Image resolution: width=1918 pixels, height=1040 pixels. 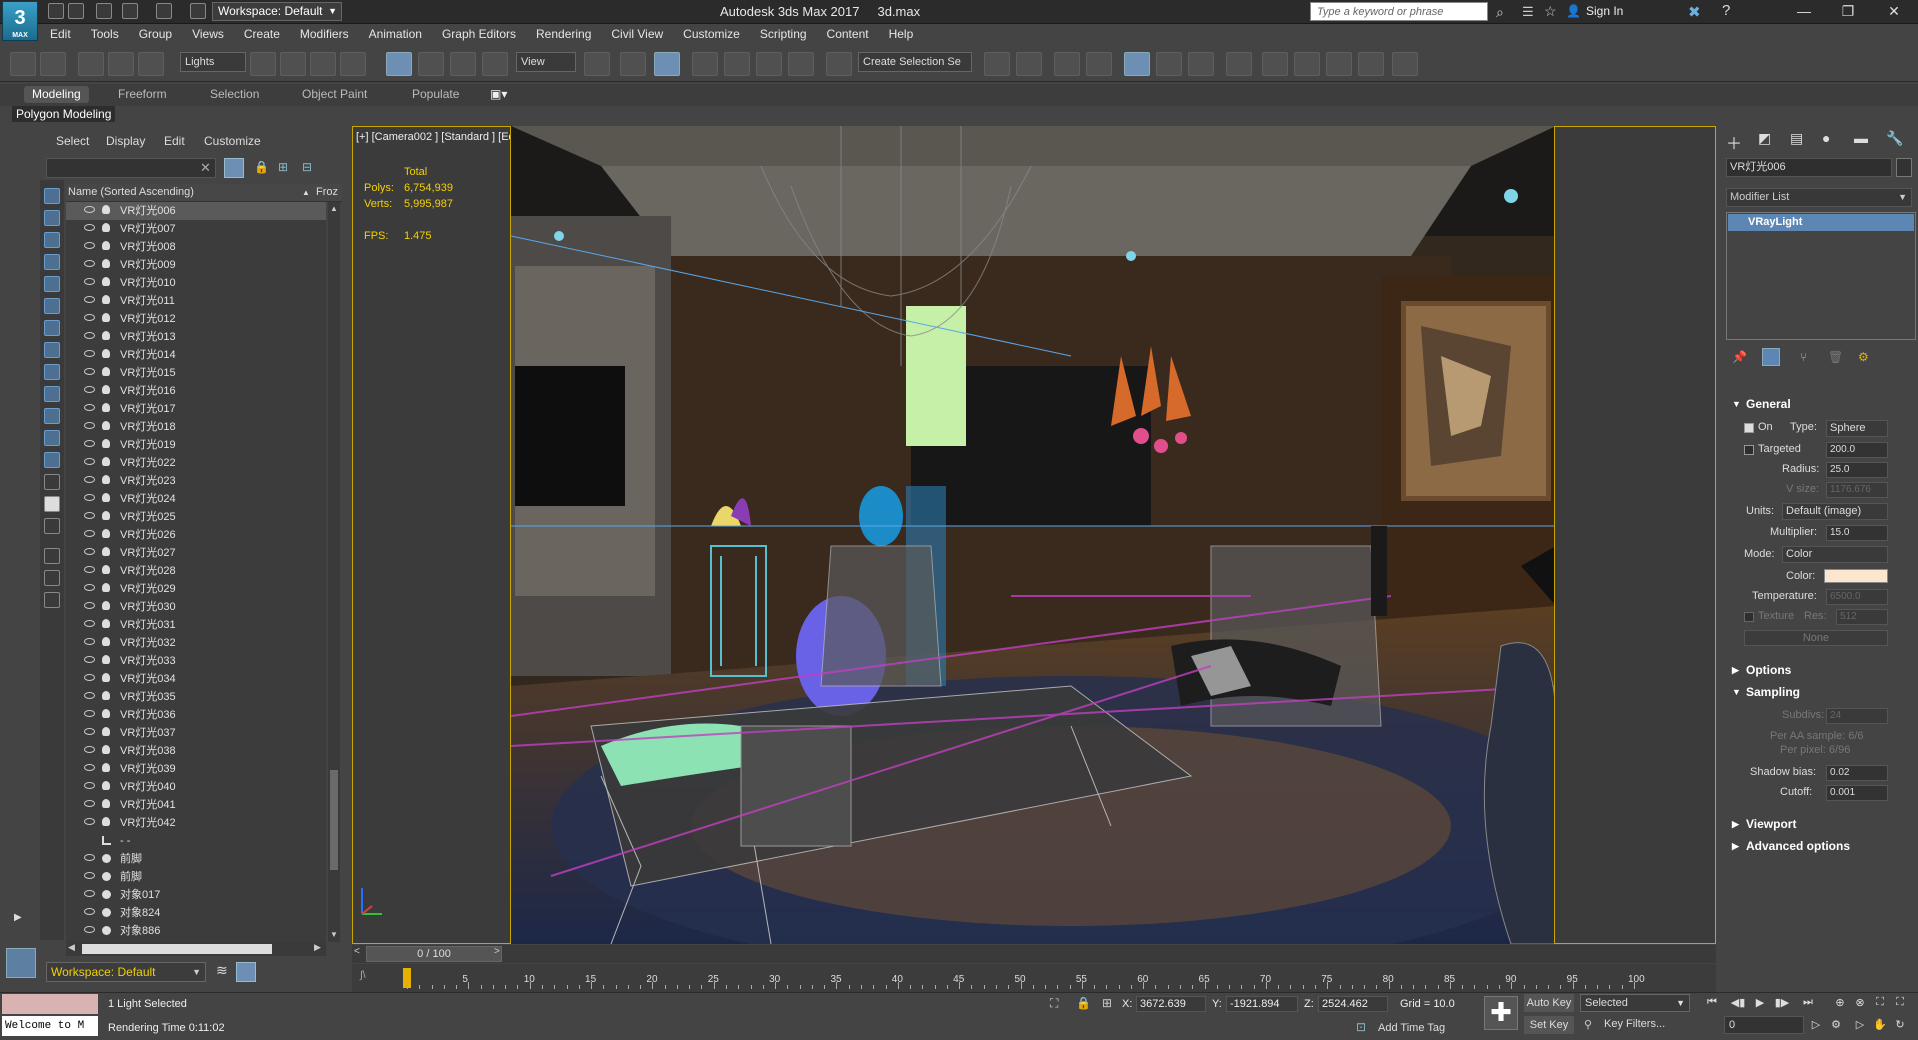 I want to click on display-cameras-icon, so click(x=52, y=262).